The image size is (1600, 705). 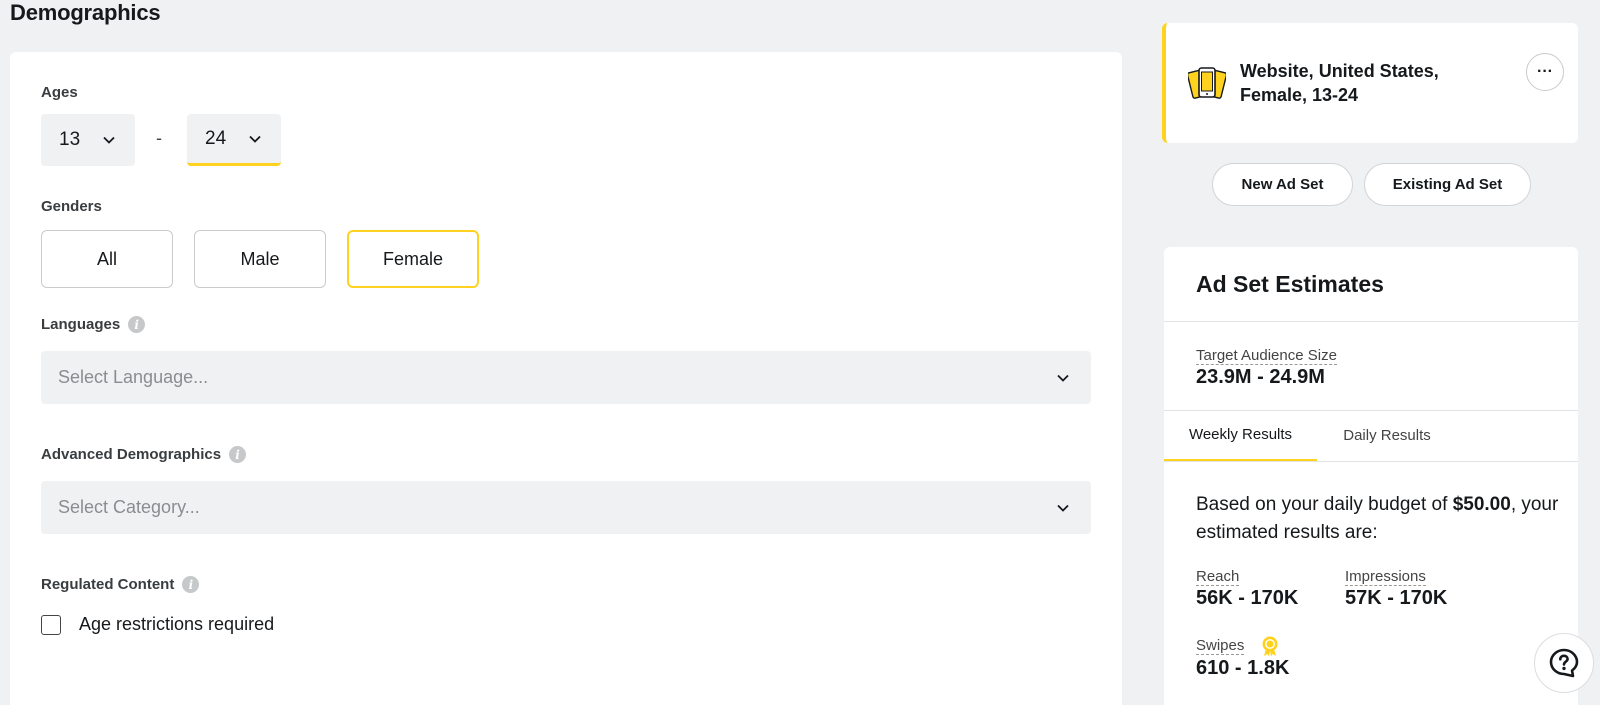 What do you see at coordinates (108, 584) in the screenshot?
I see `regulated-content-label-text: Regulated Content` at bounding box center [108, 584].